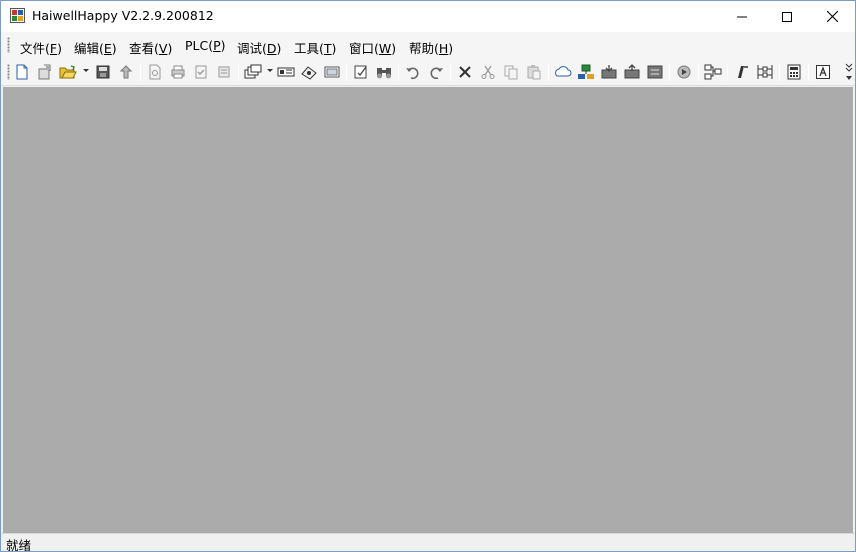  Describe the element at coordinates (465, 72) in the screenshot. I see `delete-icon` at that location.